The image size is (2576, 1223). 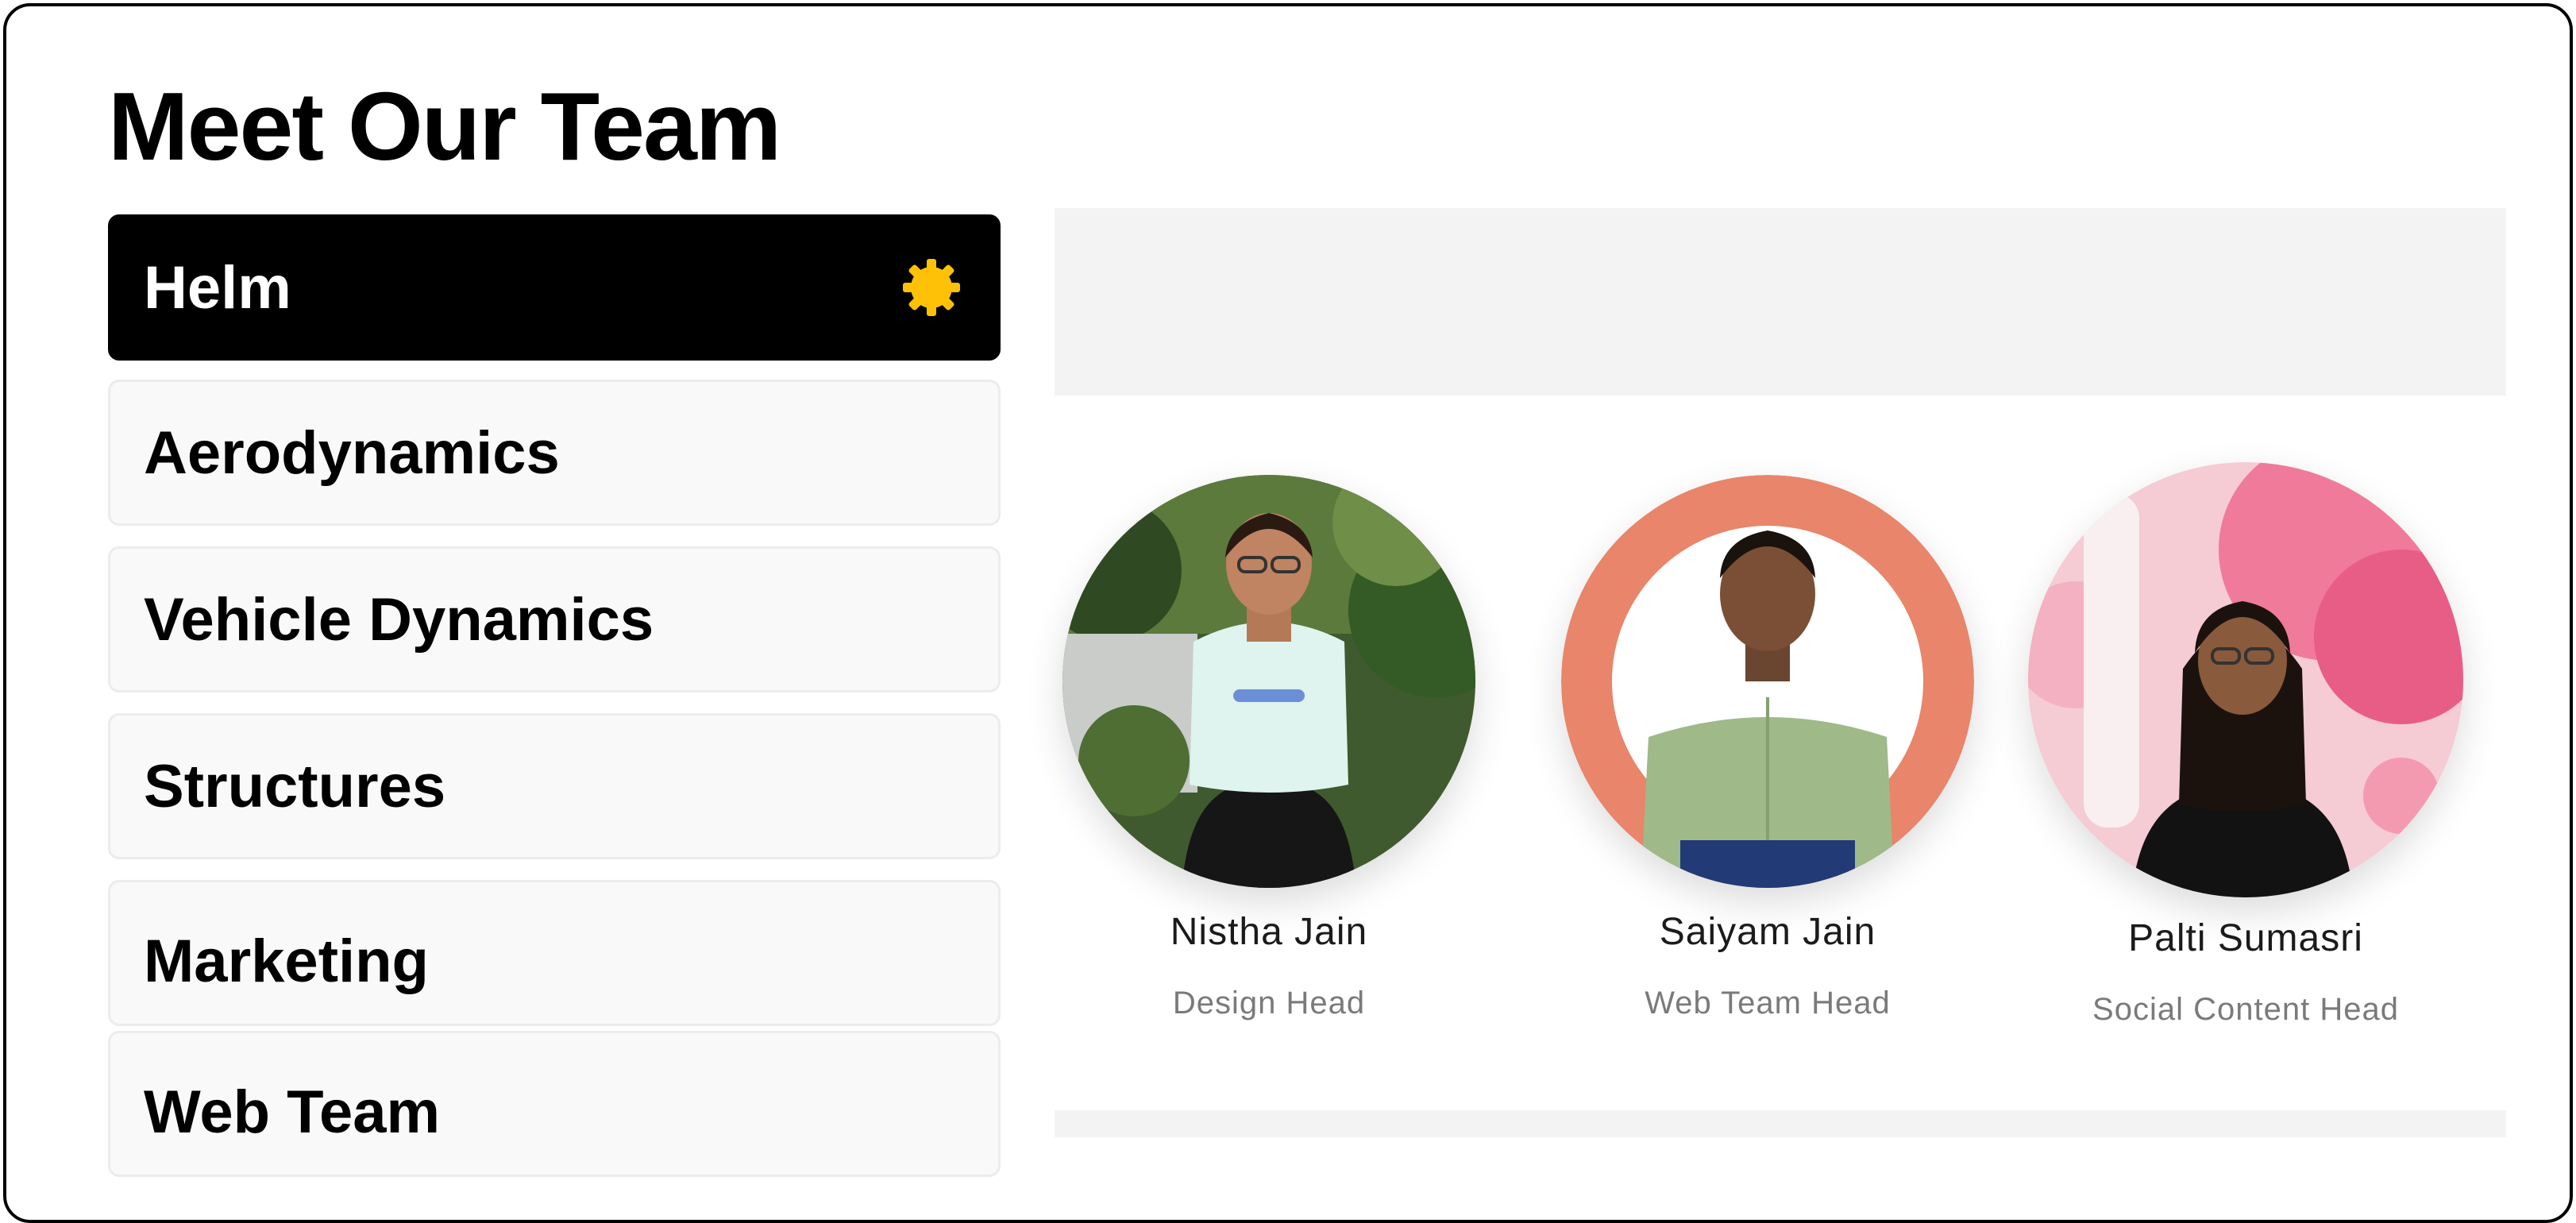 I want to click on tab-label: Web Team, so click(x=292, y=1112).